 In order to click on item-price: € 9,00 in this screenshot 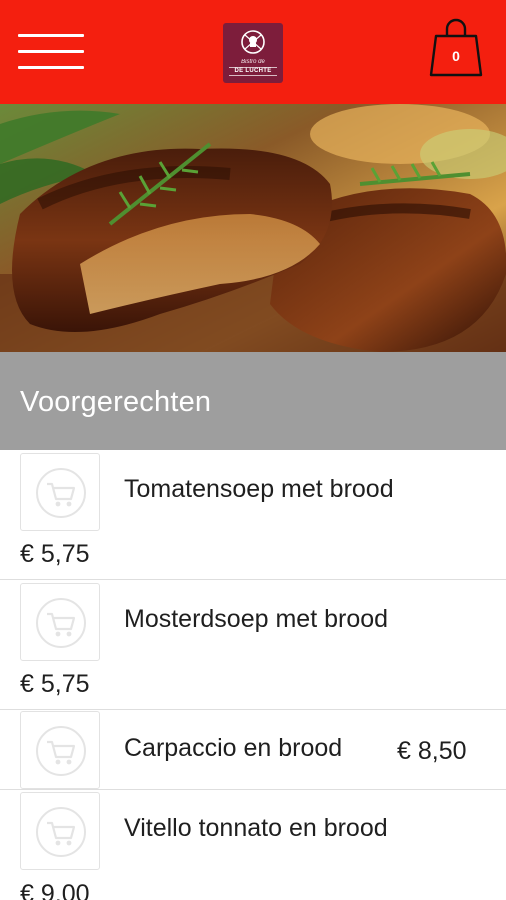, I will do `click(55, 890)`.